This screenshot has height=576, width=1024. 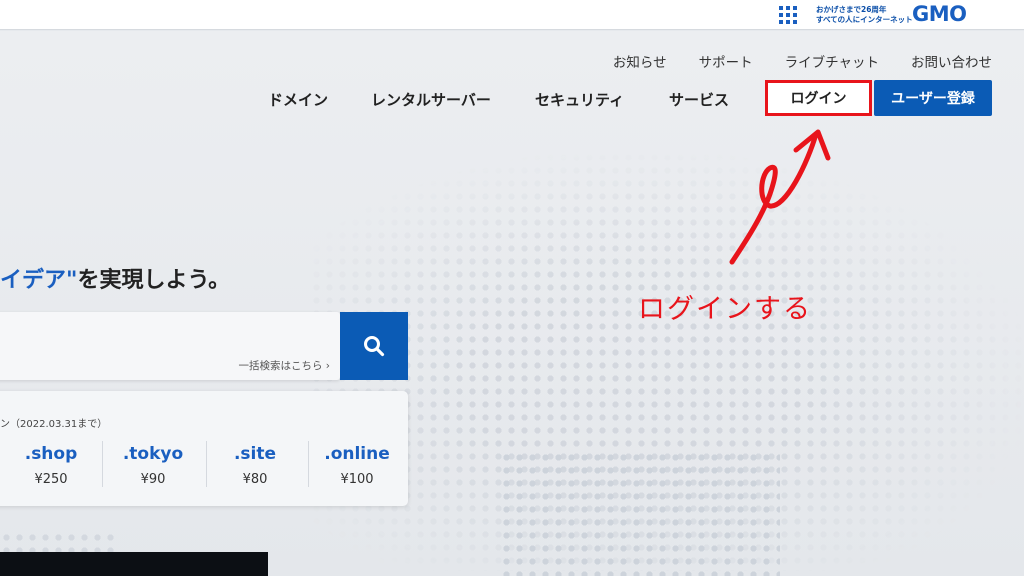 What do you see at coordinates (51, 454) in the screenshot?
I see `tld-name: .shop` at bounding box center [51, 454].